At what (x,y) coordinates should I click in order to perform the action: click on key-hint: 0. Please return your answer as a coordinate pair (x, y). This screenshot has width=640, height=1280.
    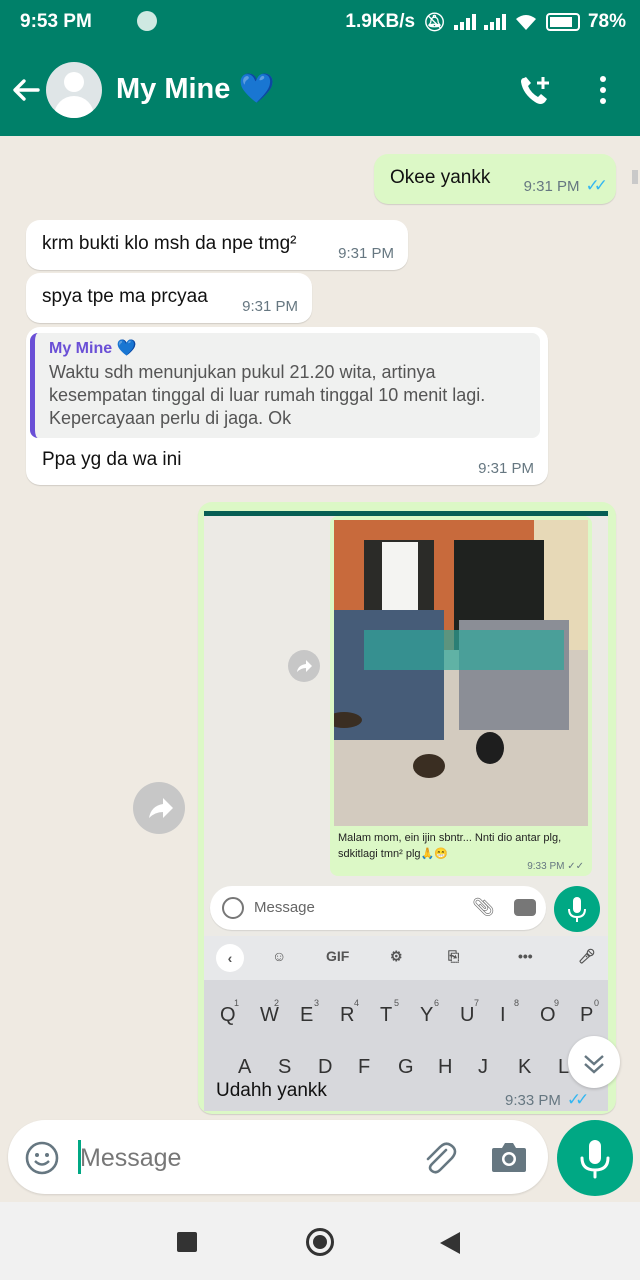
    Looking at the image, I should click on (597, 1003).